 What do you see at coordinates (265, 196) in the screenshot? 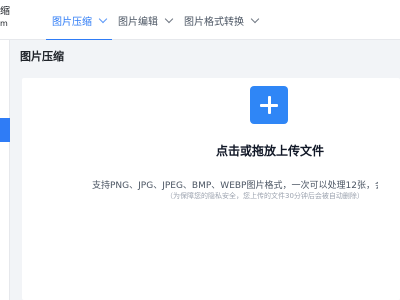
I see `privacy-note: （为保障您的隐私安全，您上传的文件30分钟后会被自动删除）` at bounding box center [265, 196].